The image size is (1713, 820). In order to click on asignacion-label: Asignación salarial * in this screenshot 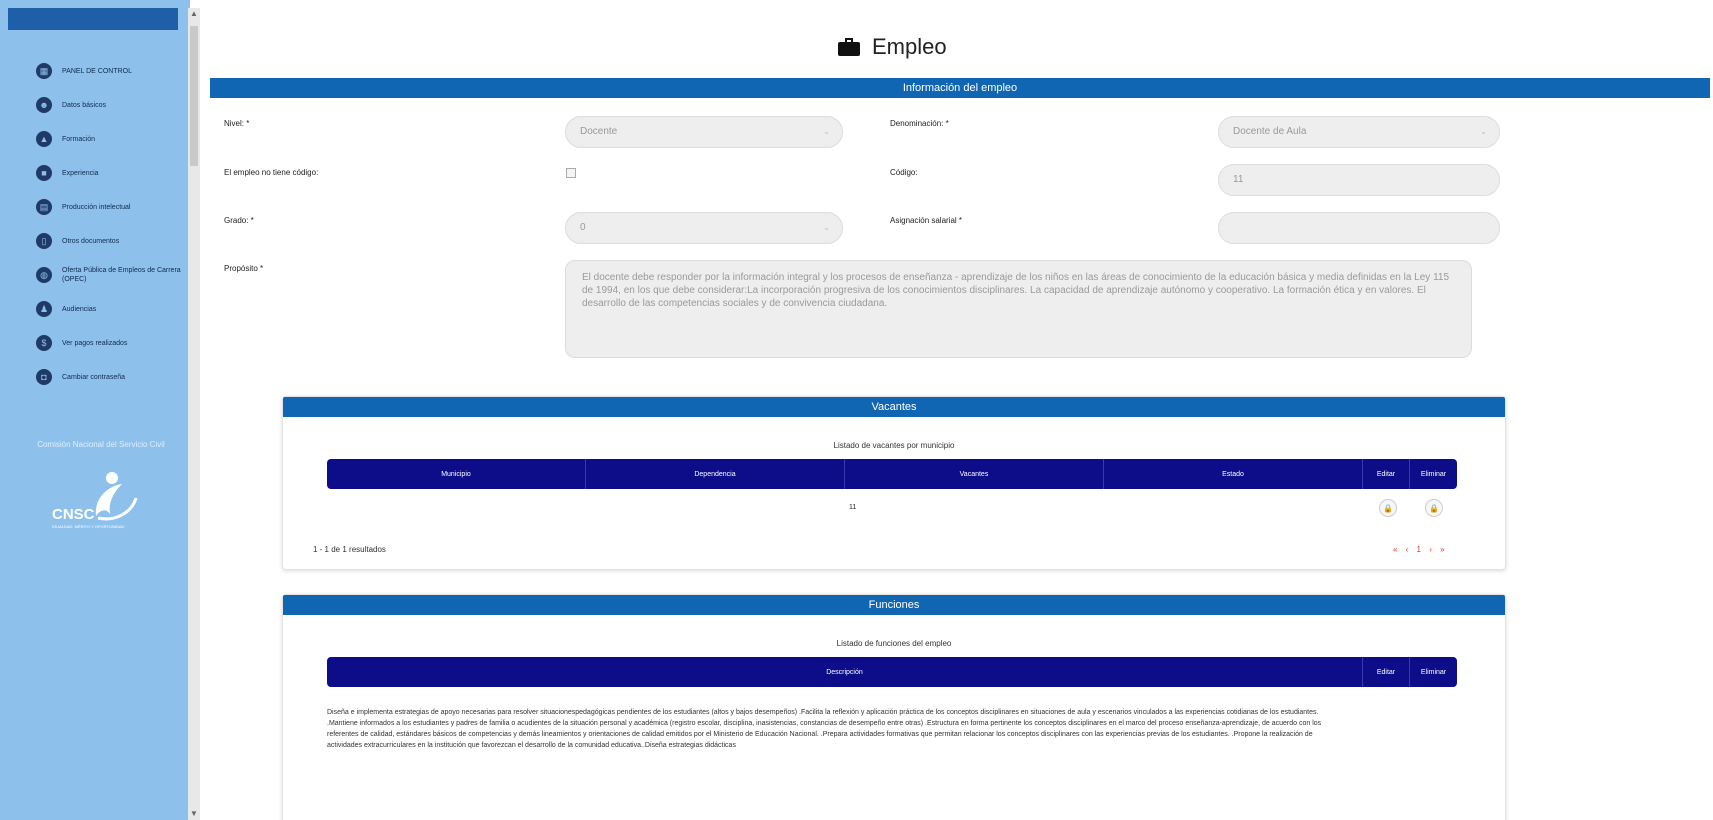, I will do `click(926, 220)`.